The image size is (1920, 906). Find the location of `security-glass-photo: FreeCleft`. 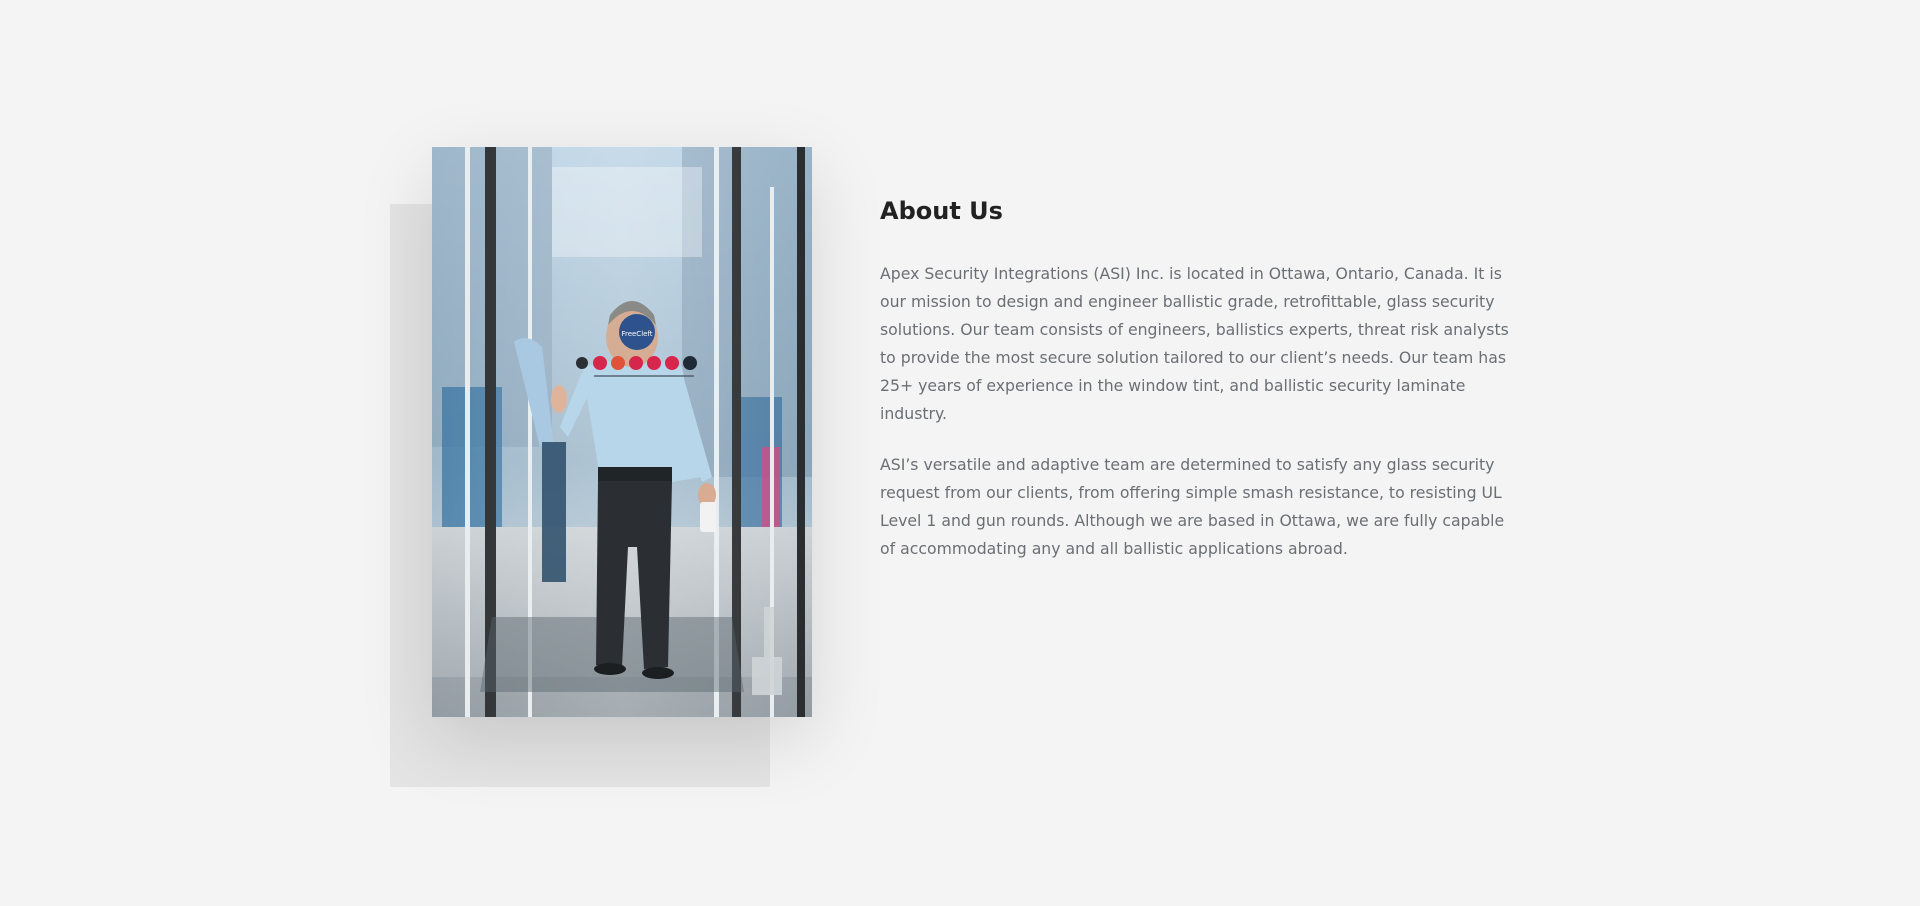

security-glass-photo: FreeCleft is located at coordinates (622, 432).